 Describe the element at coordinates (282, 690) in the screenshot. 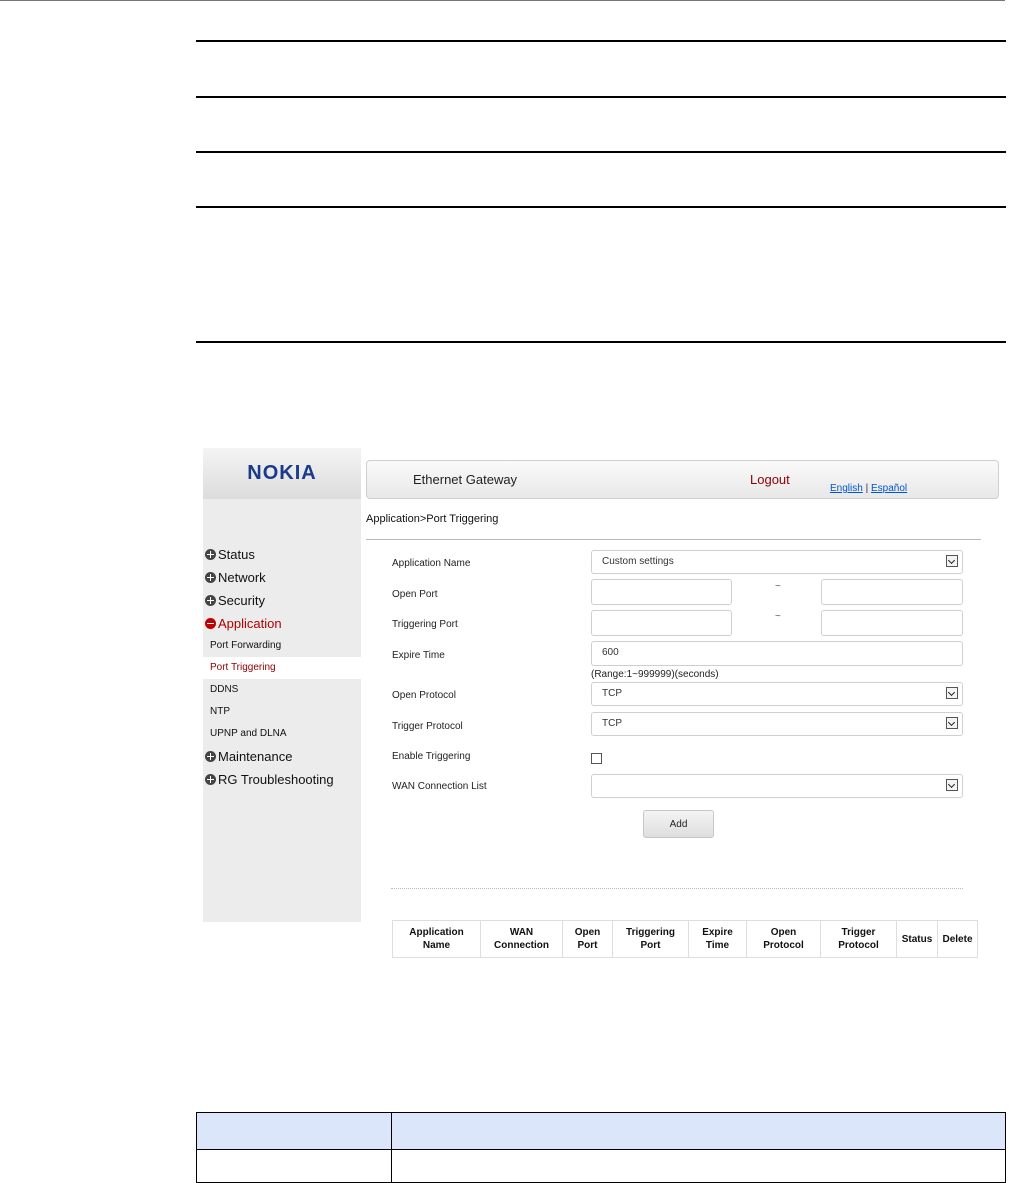

I see `menu-ddns: DDNS` at that location.